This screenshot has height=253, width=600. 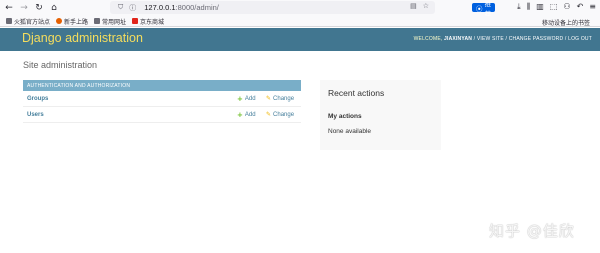 I want to click on mobile-bookmarks-label: 移动设备上的书签, so click(x=565, y=24).